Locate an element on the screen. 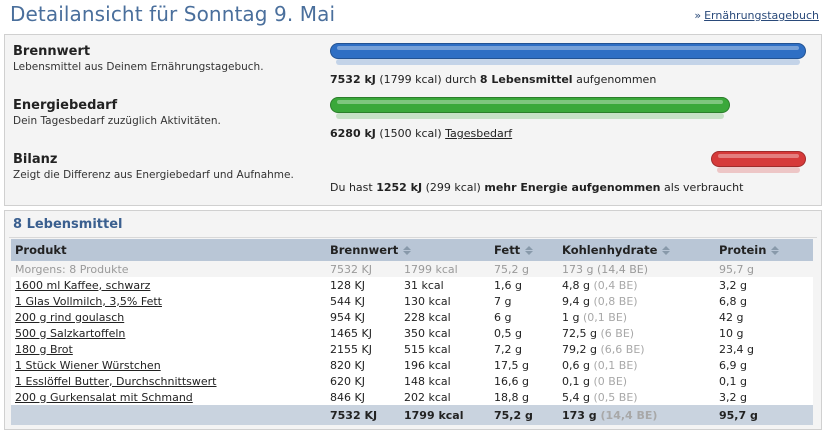 Image resolution: width=827 pixels, height=435 pixels. food-count-header: 8 Lebensmittel is located at coordinates (68, 224).